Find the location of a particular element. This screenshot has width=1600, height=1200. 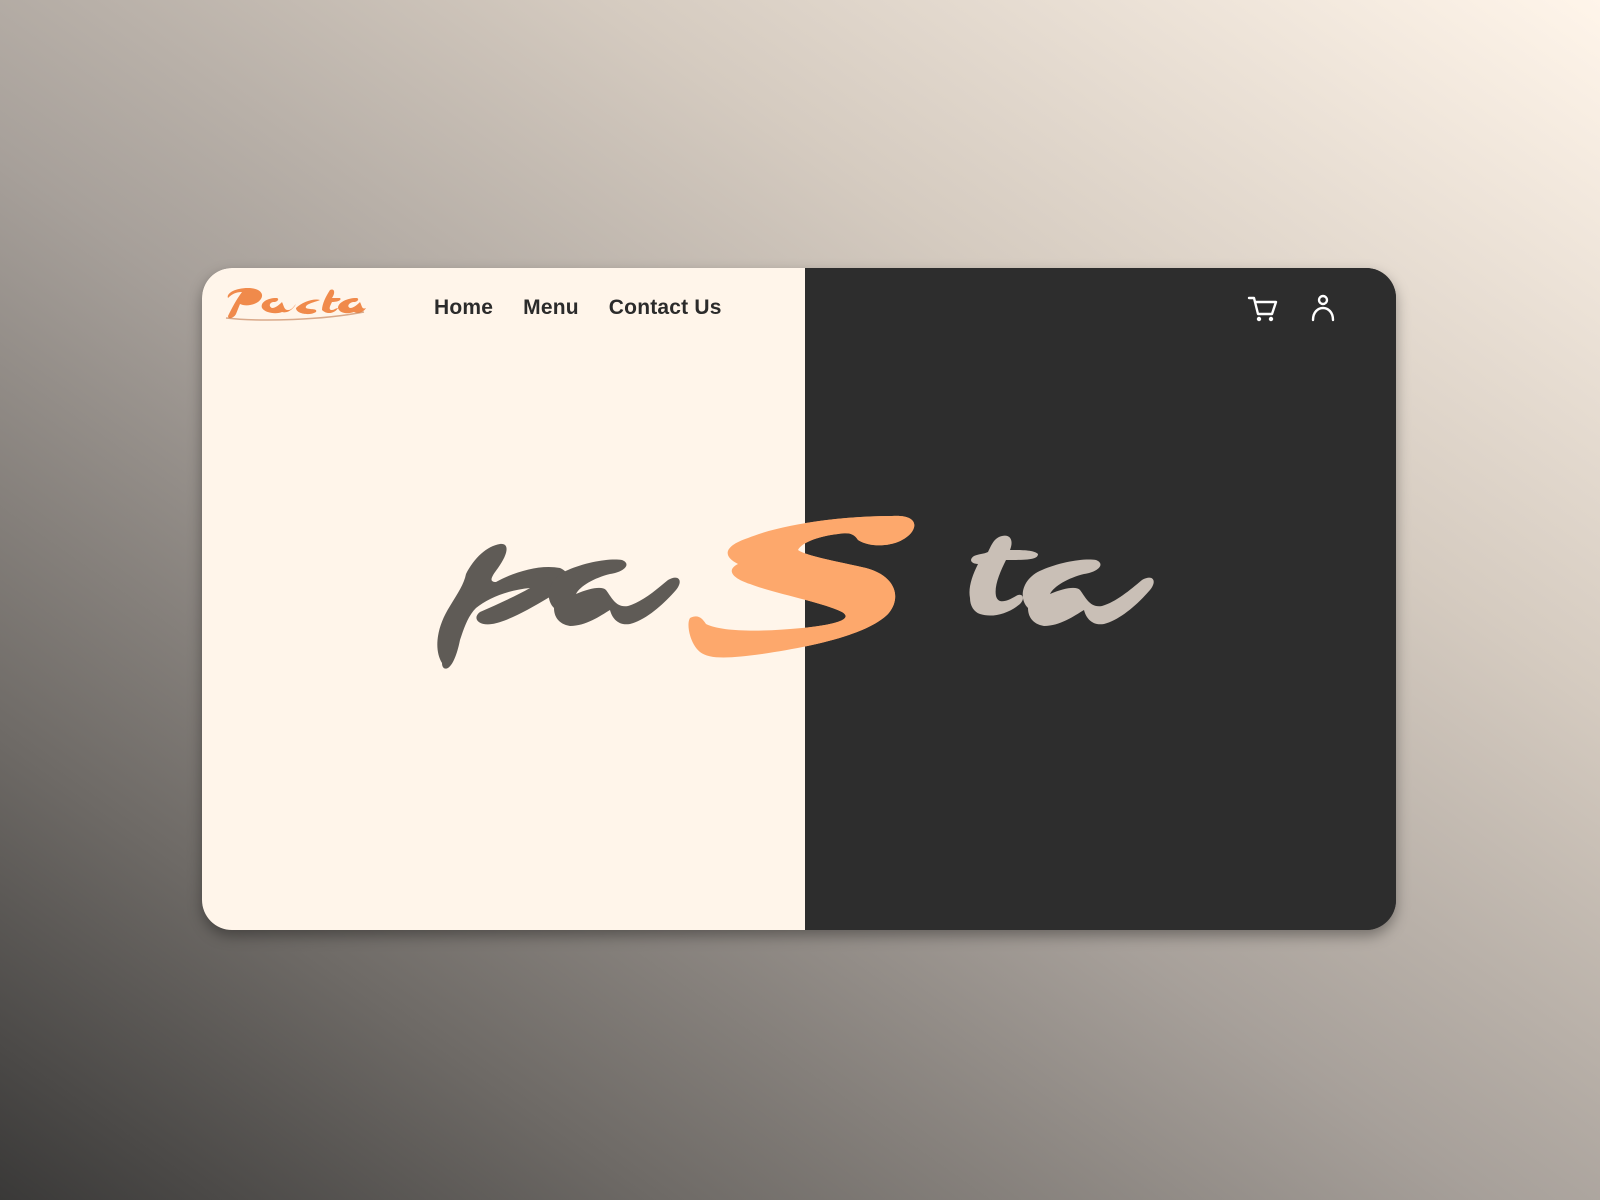

logo-wordmark is located at coordinates (295, 304).